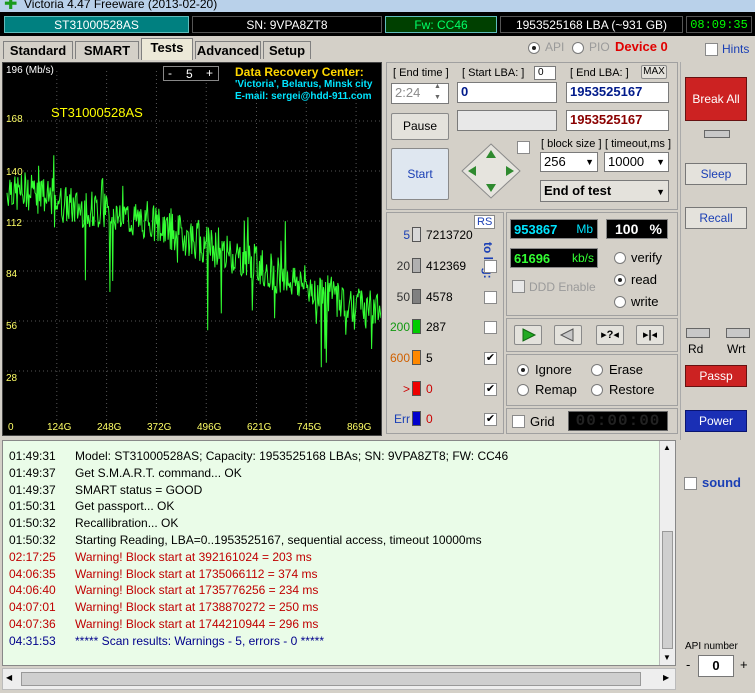  Describe the element at coordinates (209, 73) in the screenshot. I see `spin-plus-button: +` at that location.